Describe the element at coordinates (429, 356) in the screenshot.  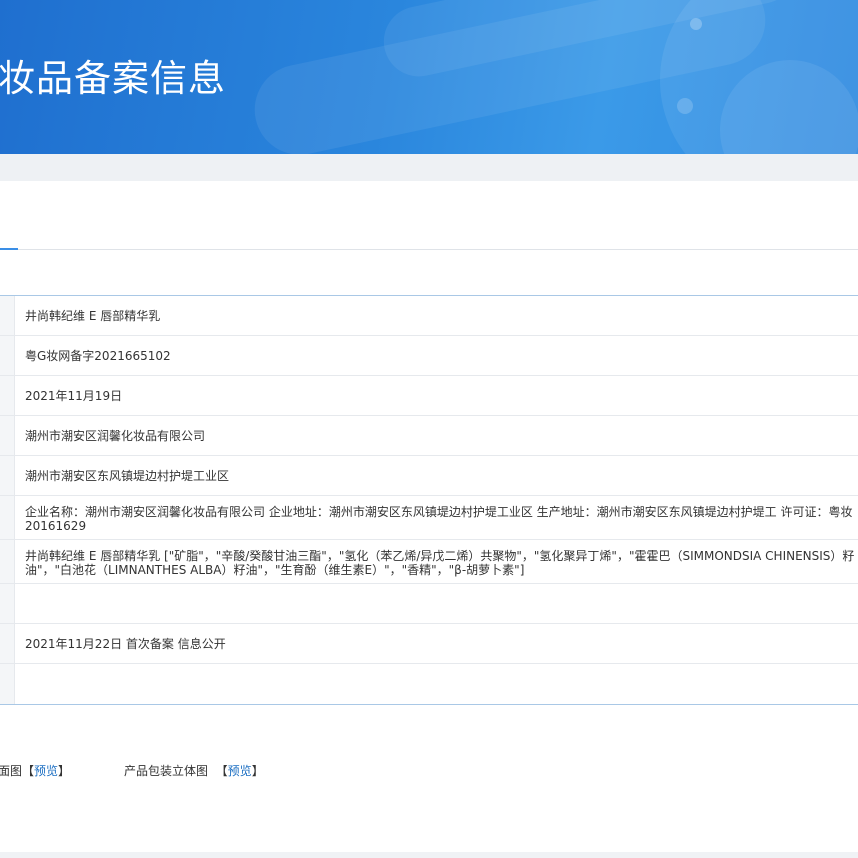
I see `table-row: 粤G妆网备字2021665102` at that location.